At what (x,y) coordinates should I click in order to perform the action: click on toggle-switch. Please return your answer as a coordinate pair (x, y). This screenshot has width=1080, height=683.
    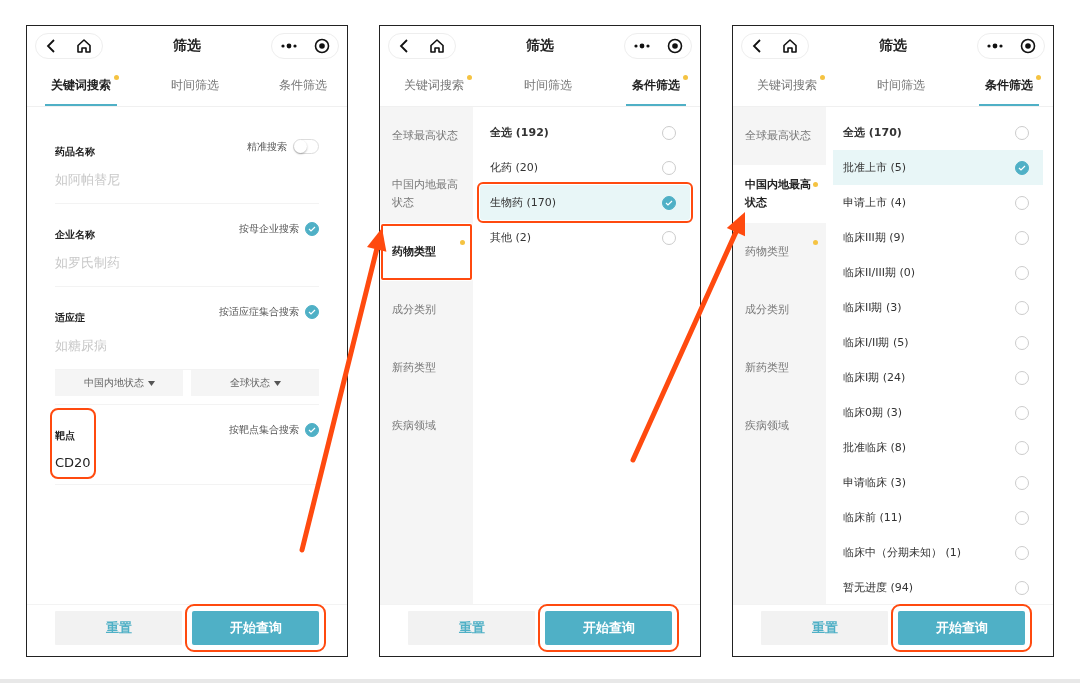
    Looking at the image, I should click on (306, 146).